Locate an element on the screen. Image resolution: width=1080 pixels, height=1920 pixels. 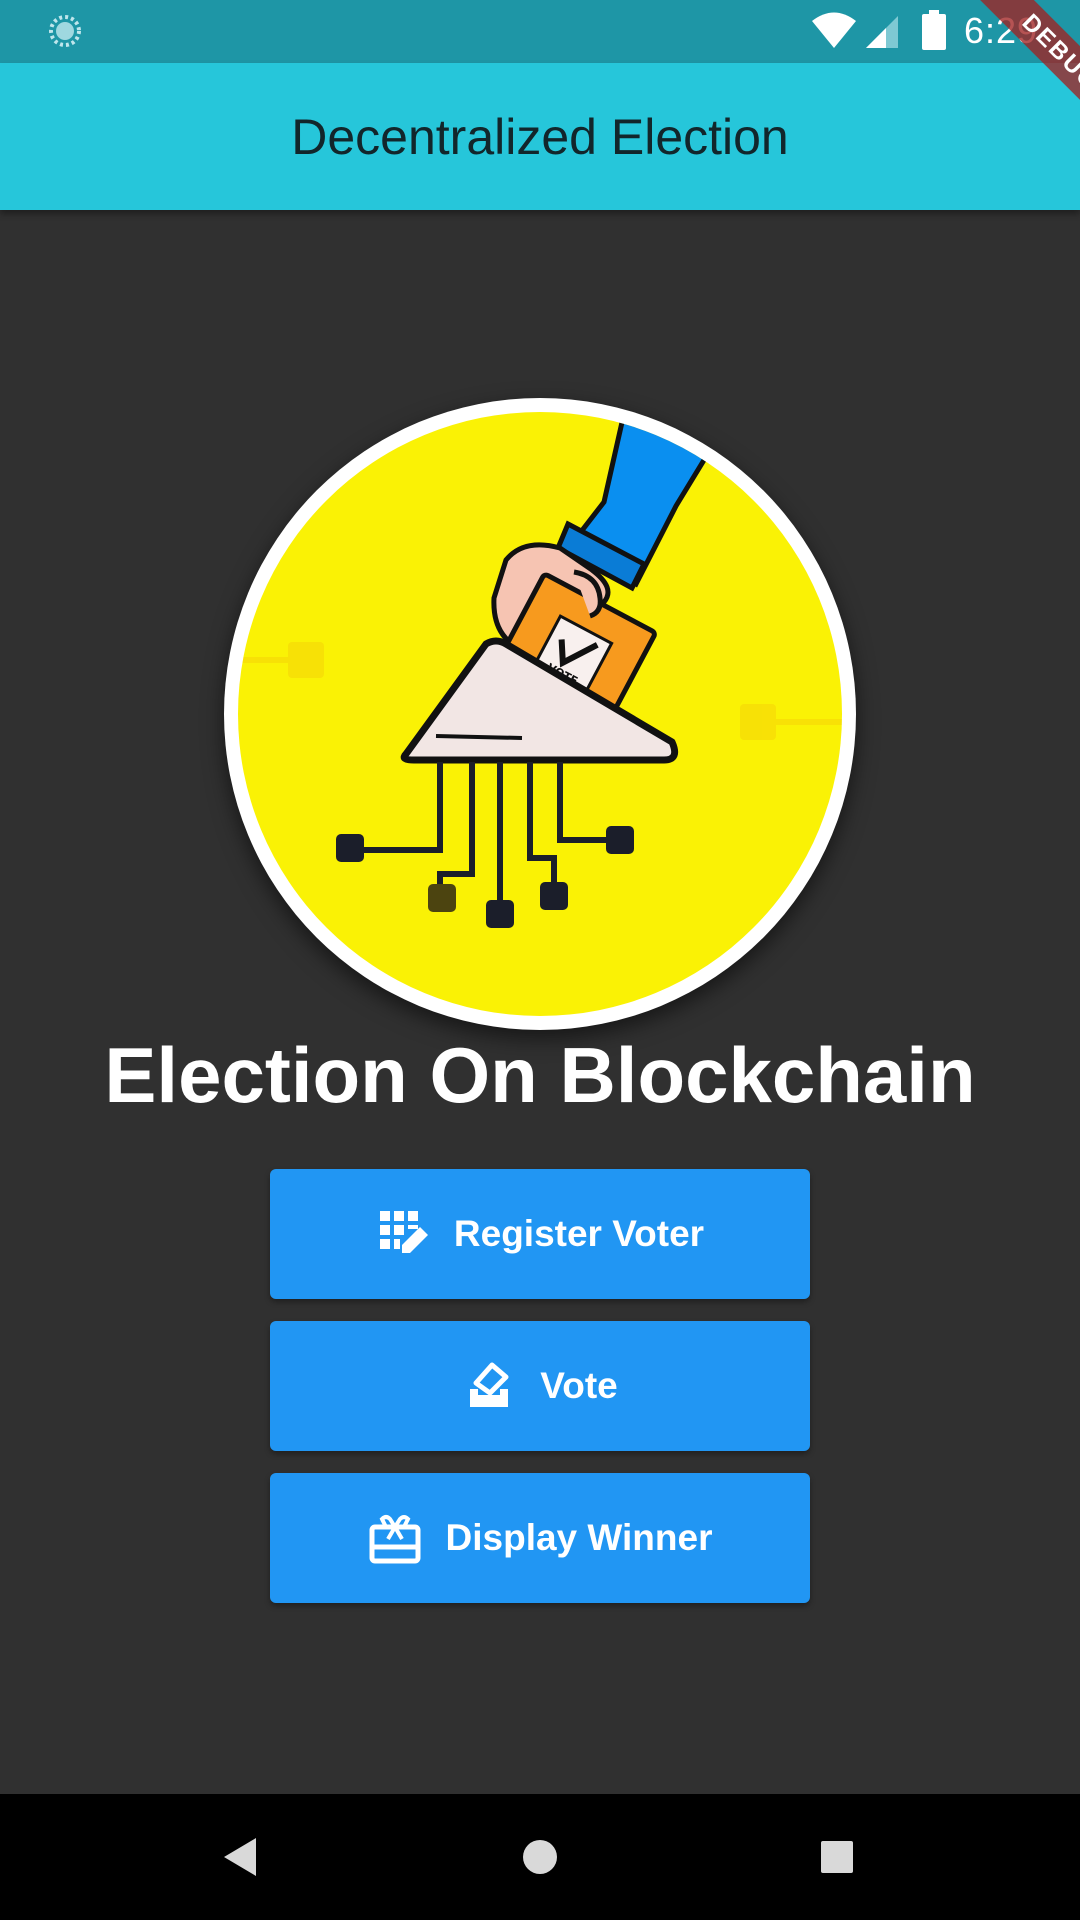
register-voter-button: Register Voter is located at coordinates (540, 1234).